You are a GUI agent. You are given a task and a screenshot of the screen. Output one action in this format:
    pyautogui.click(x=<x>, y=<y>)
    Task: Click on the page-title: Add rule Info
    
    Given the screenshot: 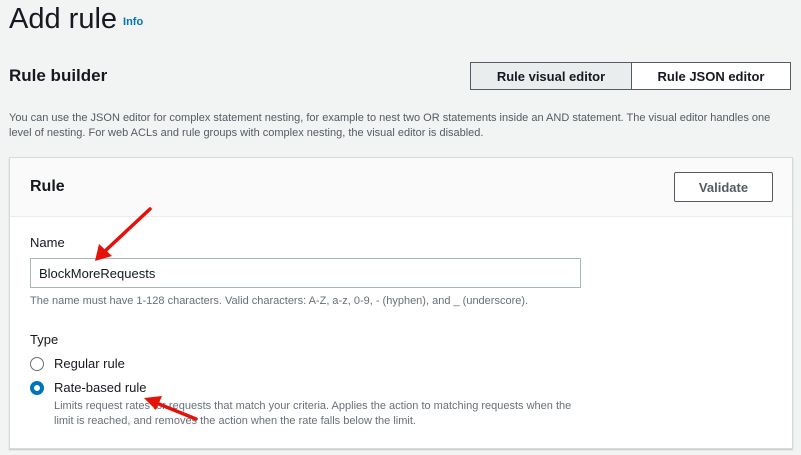 What is the action you would take?
    pyautogui.click(x=76, y=19)
    